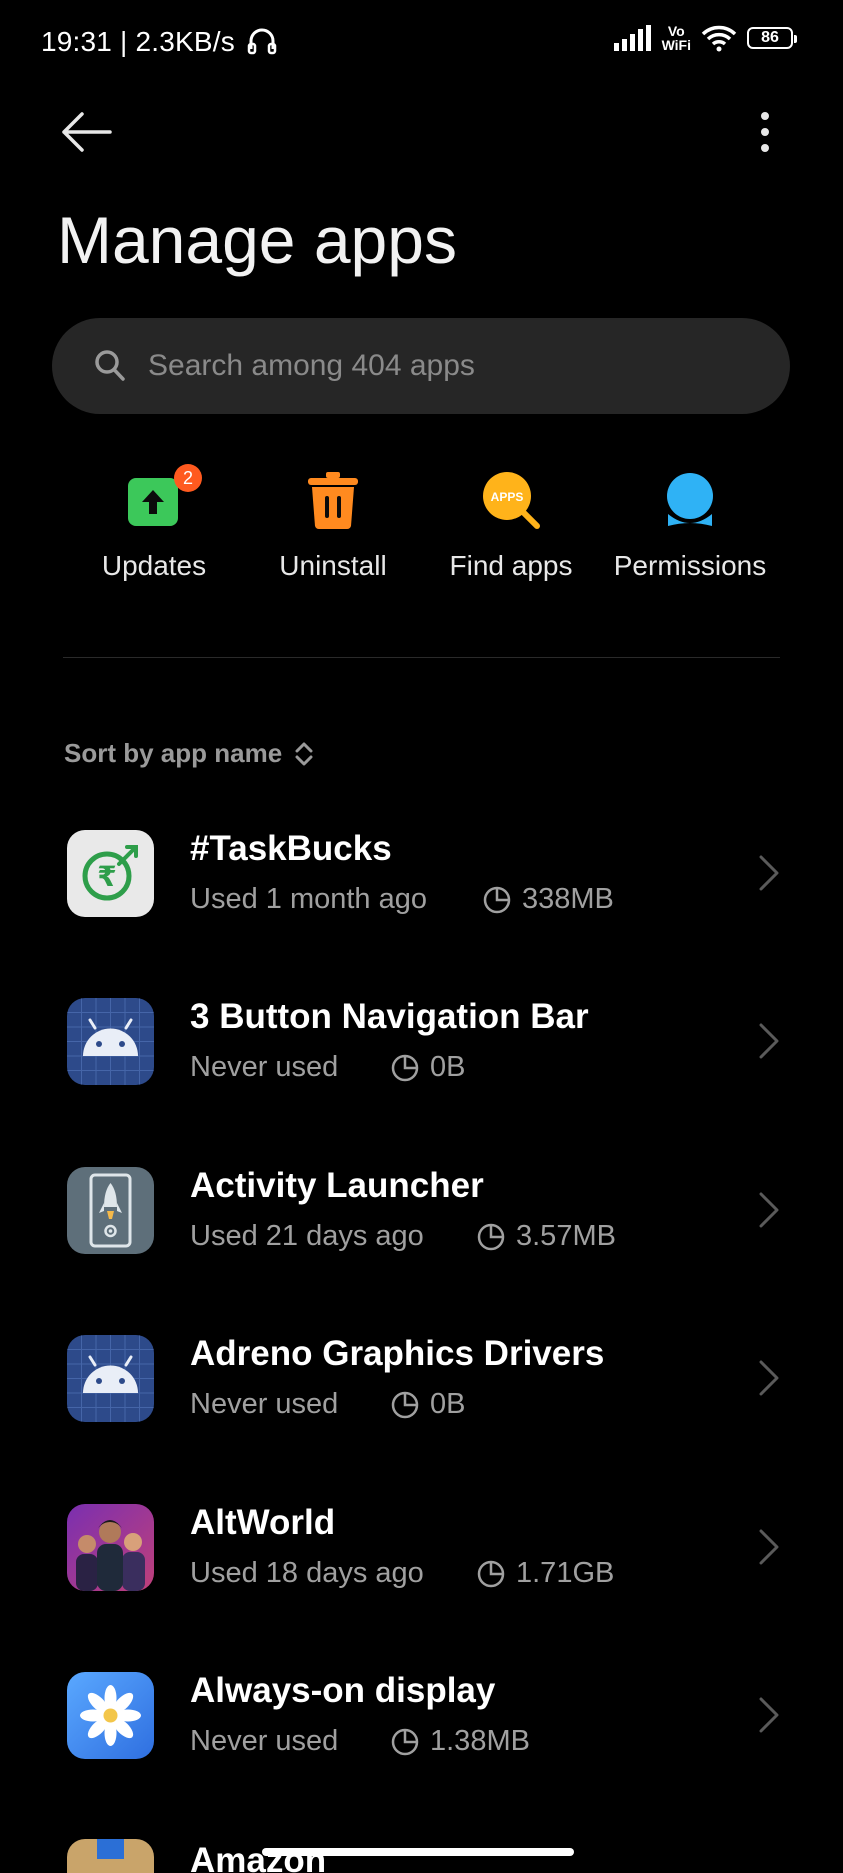 The height and width of the screenshot is (1873, 843). I want to click on app-size-value: 1.71GB, so click(565, 1573).